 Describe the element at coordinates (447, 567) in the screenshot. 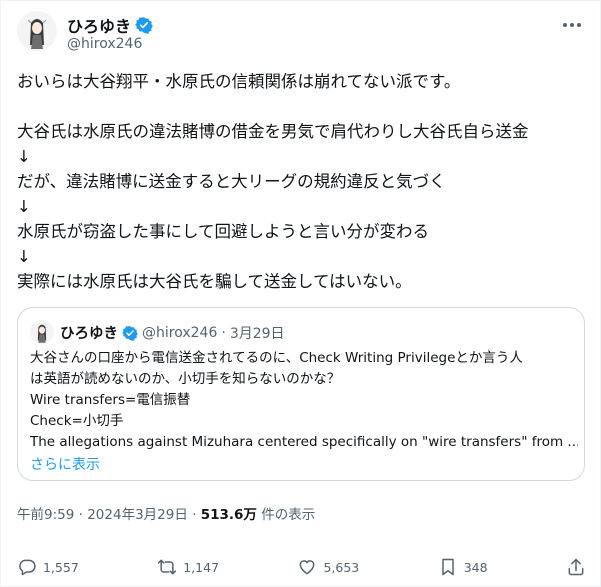

I see `bookmark-icon` at that location.